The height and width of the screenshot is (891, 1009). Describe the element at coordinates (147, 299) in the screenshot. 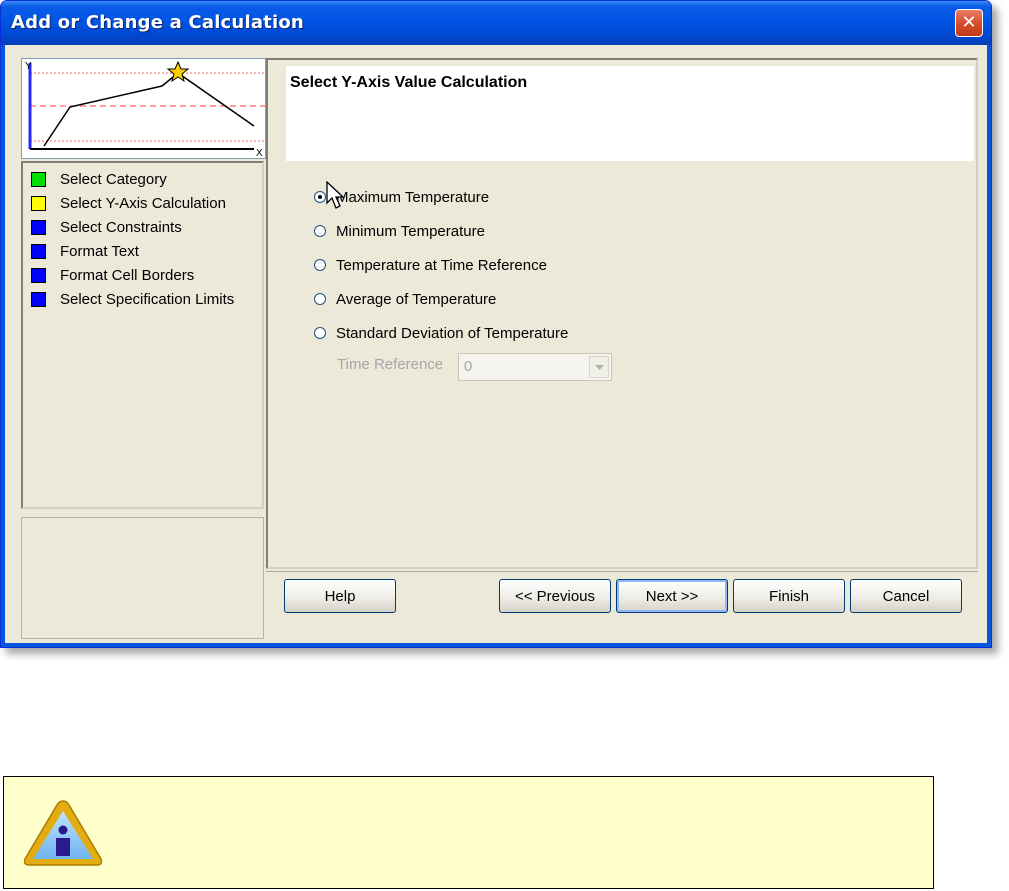

I see `step-label: Select Specification Limits` at that location.